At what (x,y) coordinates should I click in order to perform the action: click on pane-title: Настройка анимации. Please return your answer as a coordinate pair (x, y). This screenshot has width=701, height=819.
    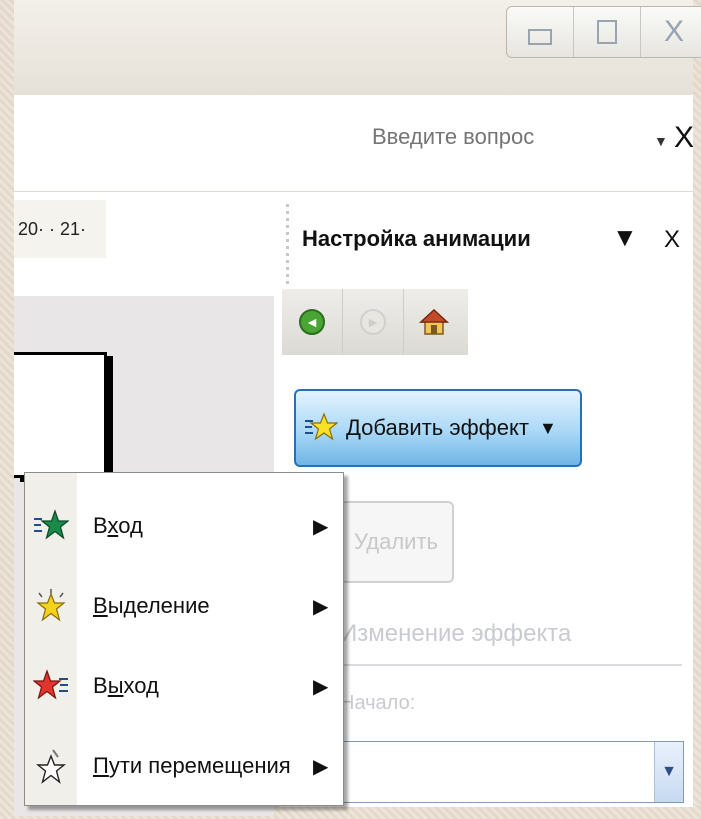
    Looking at the image, I should click on (416, 238).